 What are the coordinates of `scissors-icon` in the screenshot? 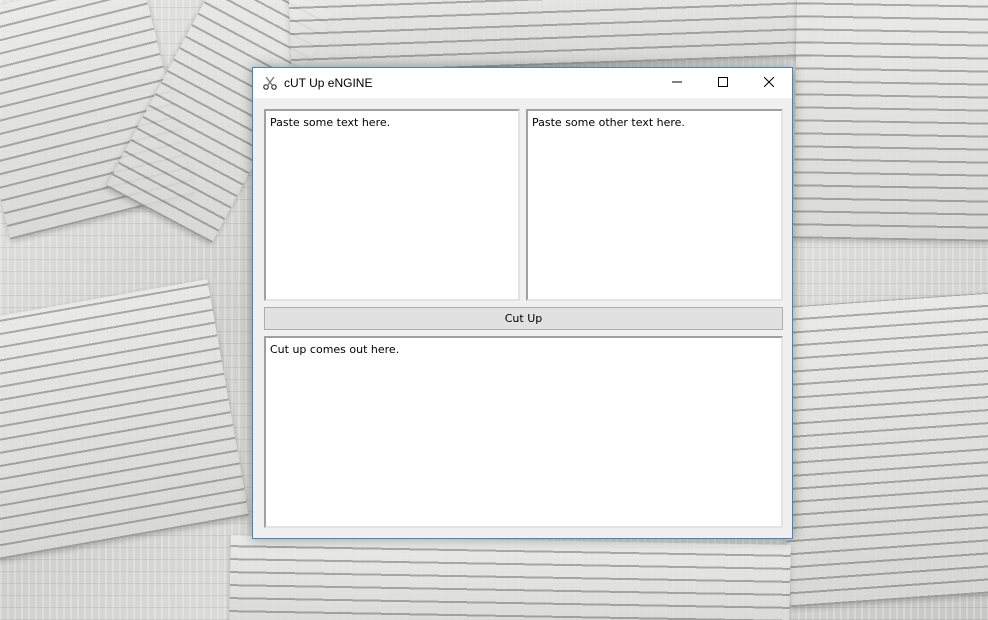 It's located at (270, 83).